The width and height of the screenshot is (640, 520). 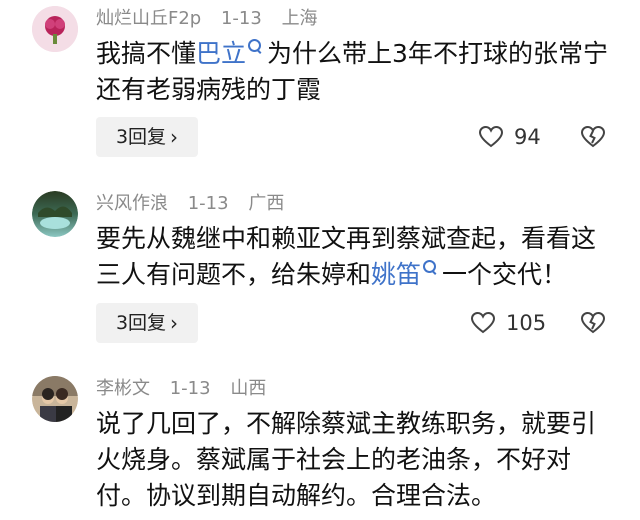 I want to click on comment-meta: 灿烂山丘F2p 1-13 上海, so click(x=214, y=19).